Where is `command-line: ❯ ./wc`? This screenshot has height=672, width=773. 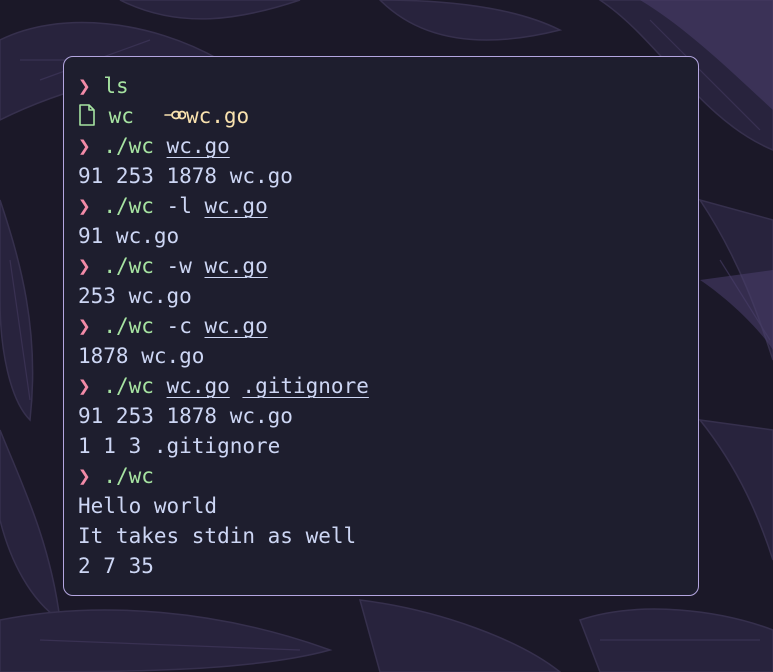 command-line: ❯ ./wc is located at coordinates (388, 476).